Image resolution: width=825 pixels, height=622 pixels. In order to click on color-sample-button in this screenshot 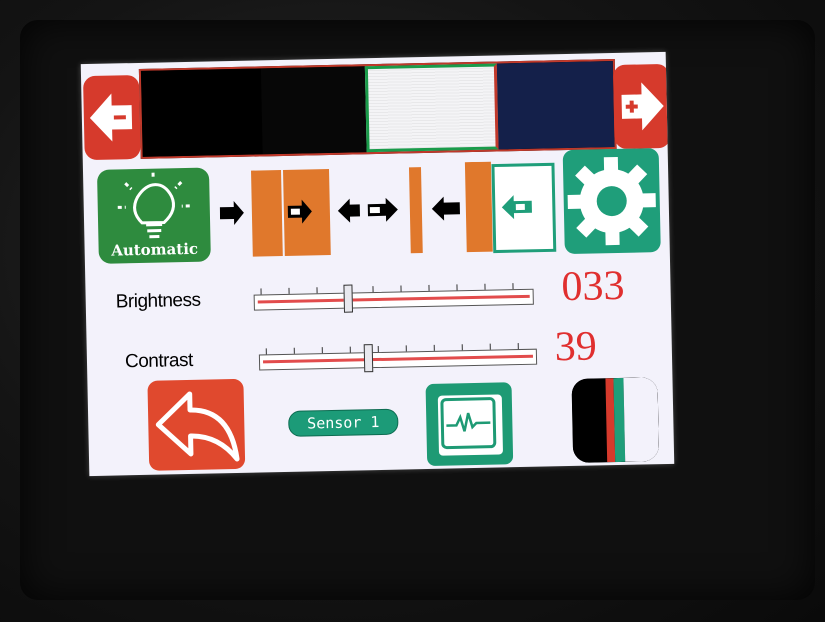, I will do `click(615, 420)`.